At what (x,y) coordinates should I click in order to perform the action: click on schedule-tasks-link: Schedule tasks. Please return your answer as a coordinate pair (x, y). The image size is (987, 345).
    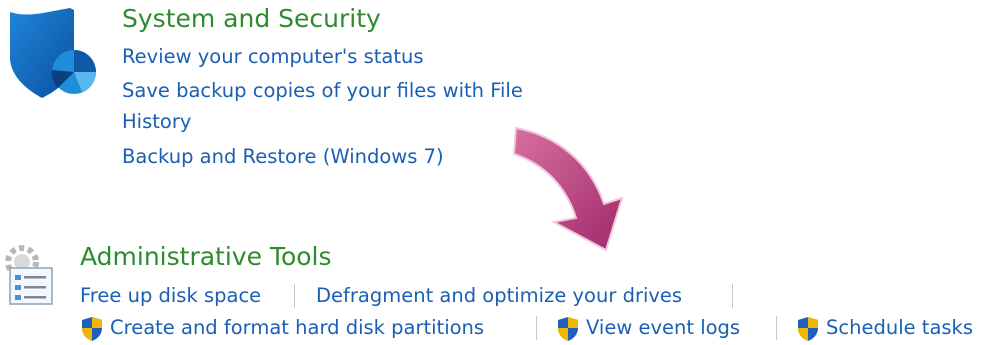
    Looking at the image, I should click on (899, 328).